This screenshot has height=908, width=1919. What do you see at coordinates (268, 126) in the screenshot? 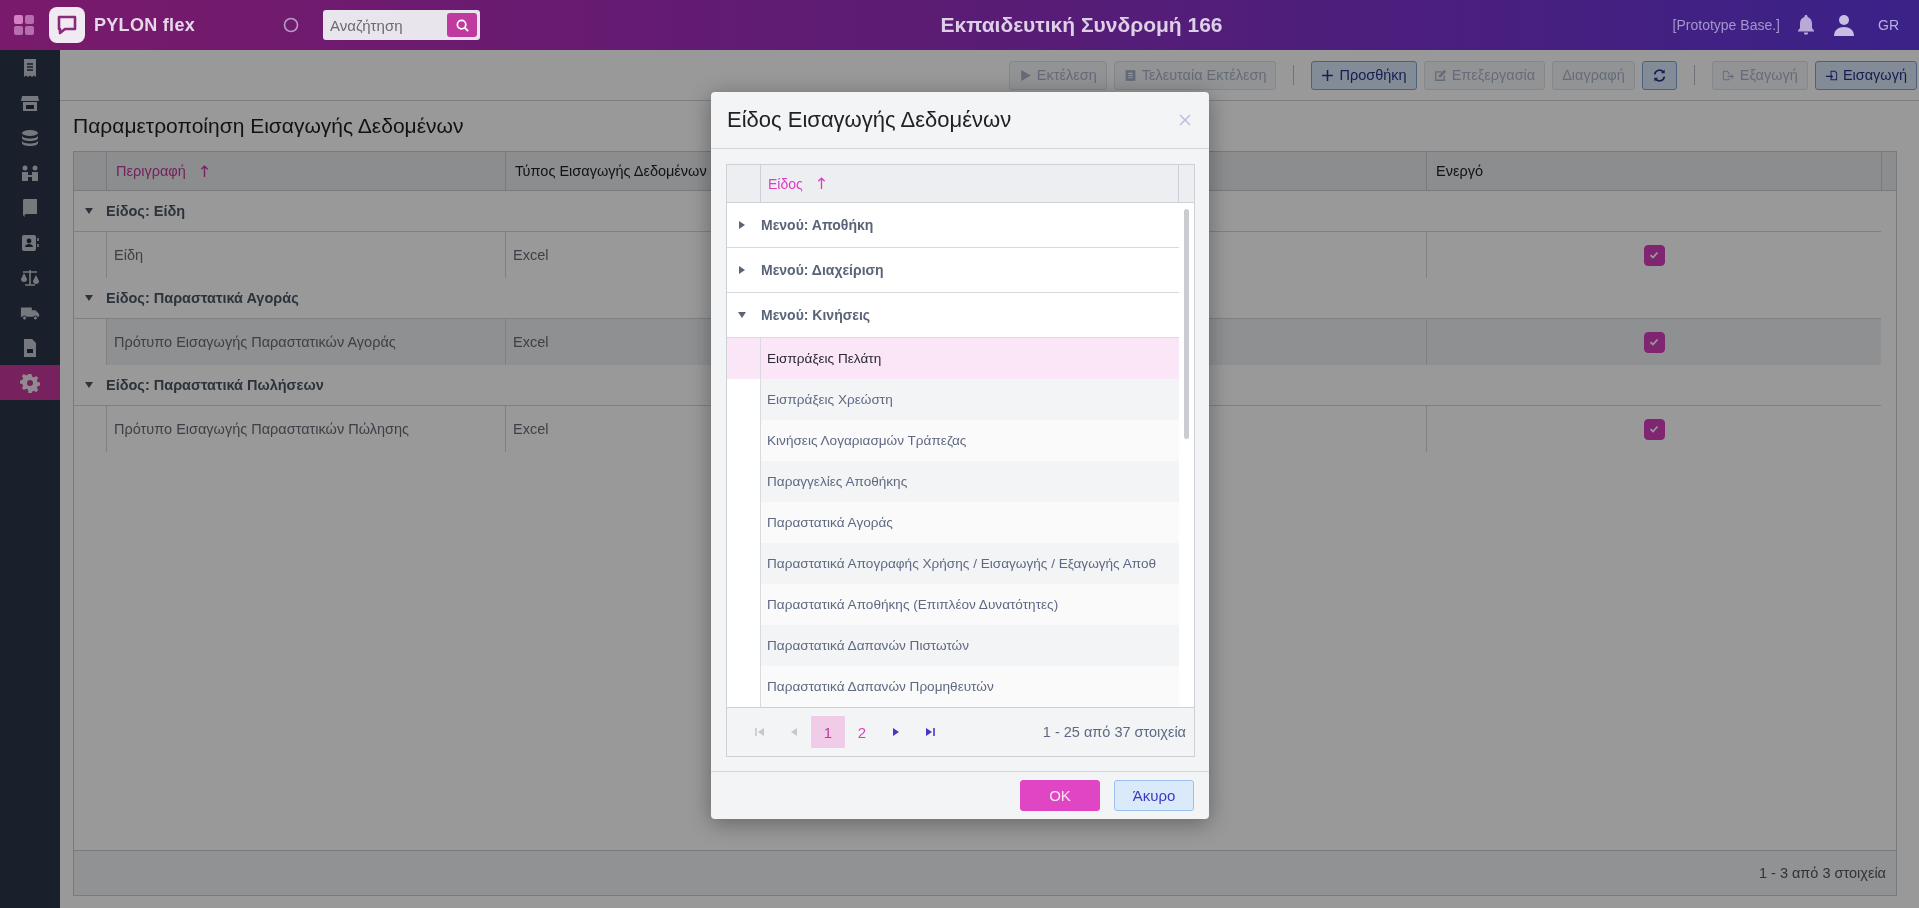
I see `page-title: Παραμετροποίηση Εισαγωγής Δεδομένων` at bounding box center [268, 126].